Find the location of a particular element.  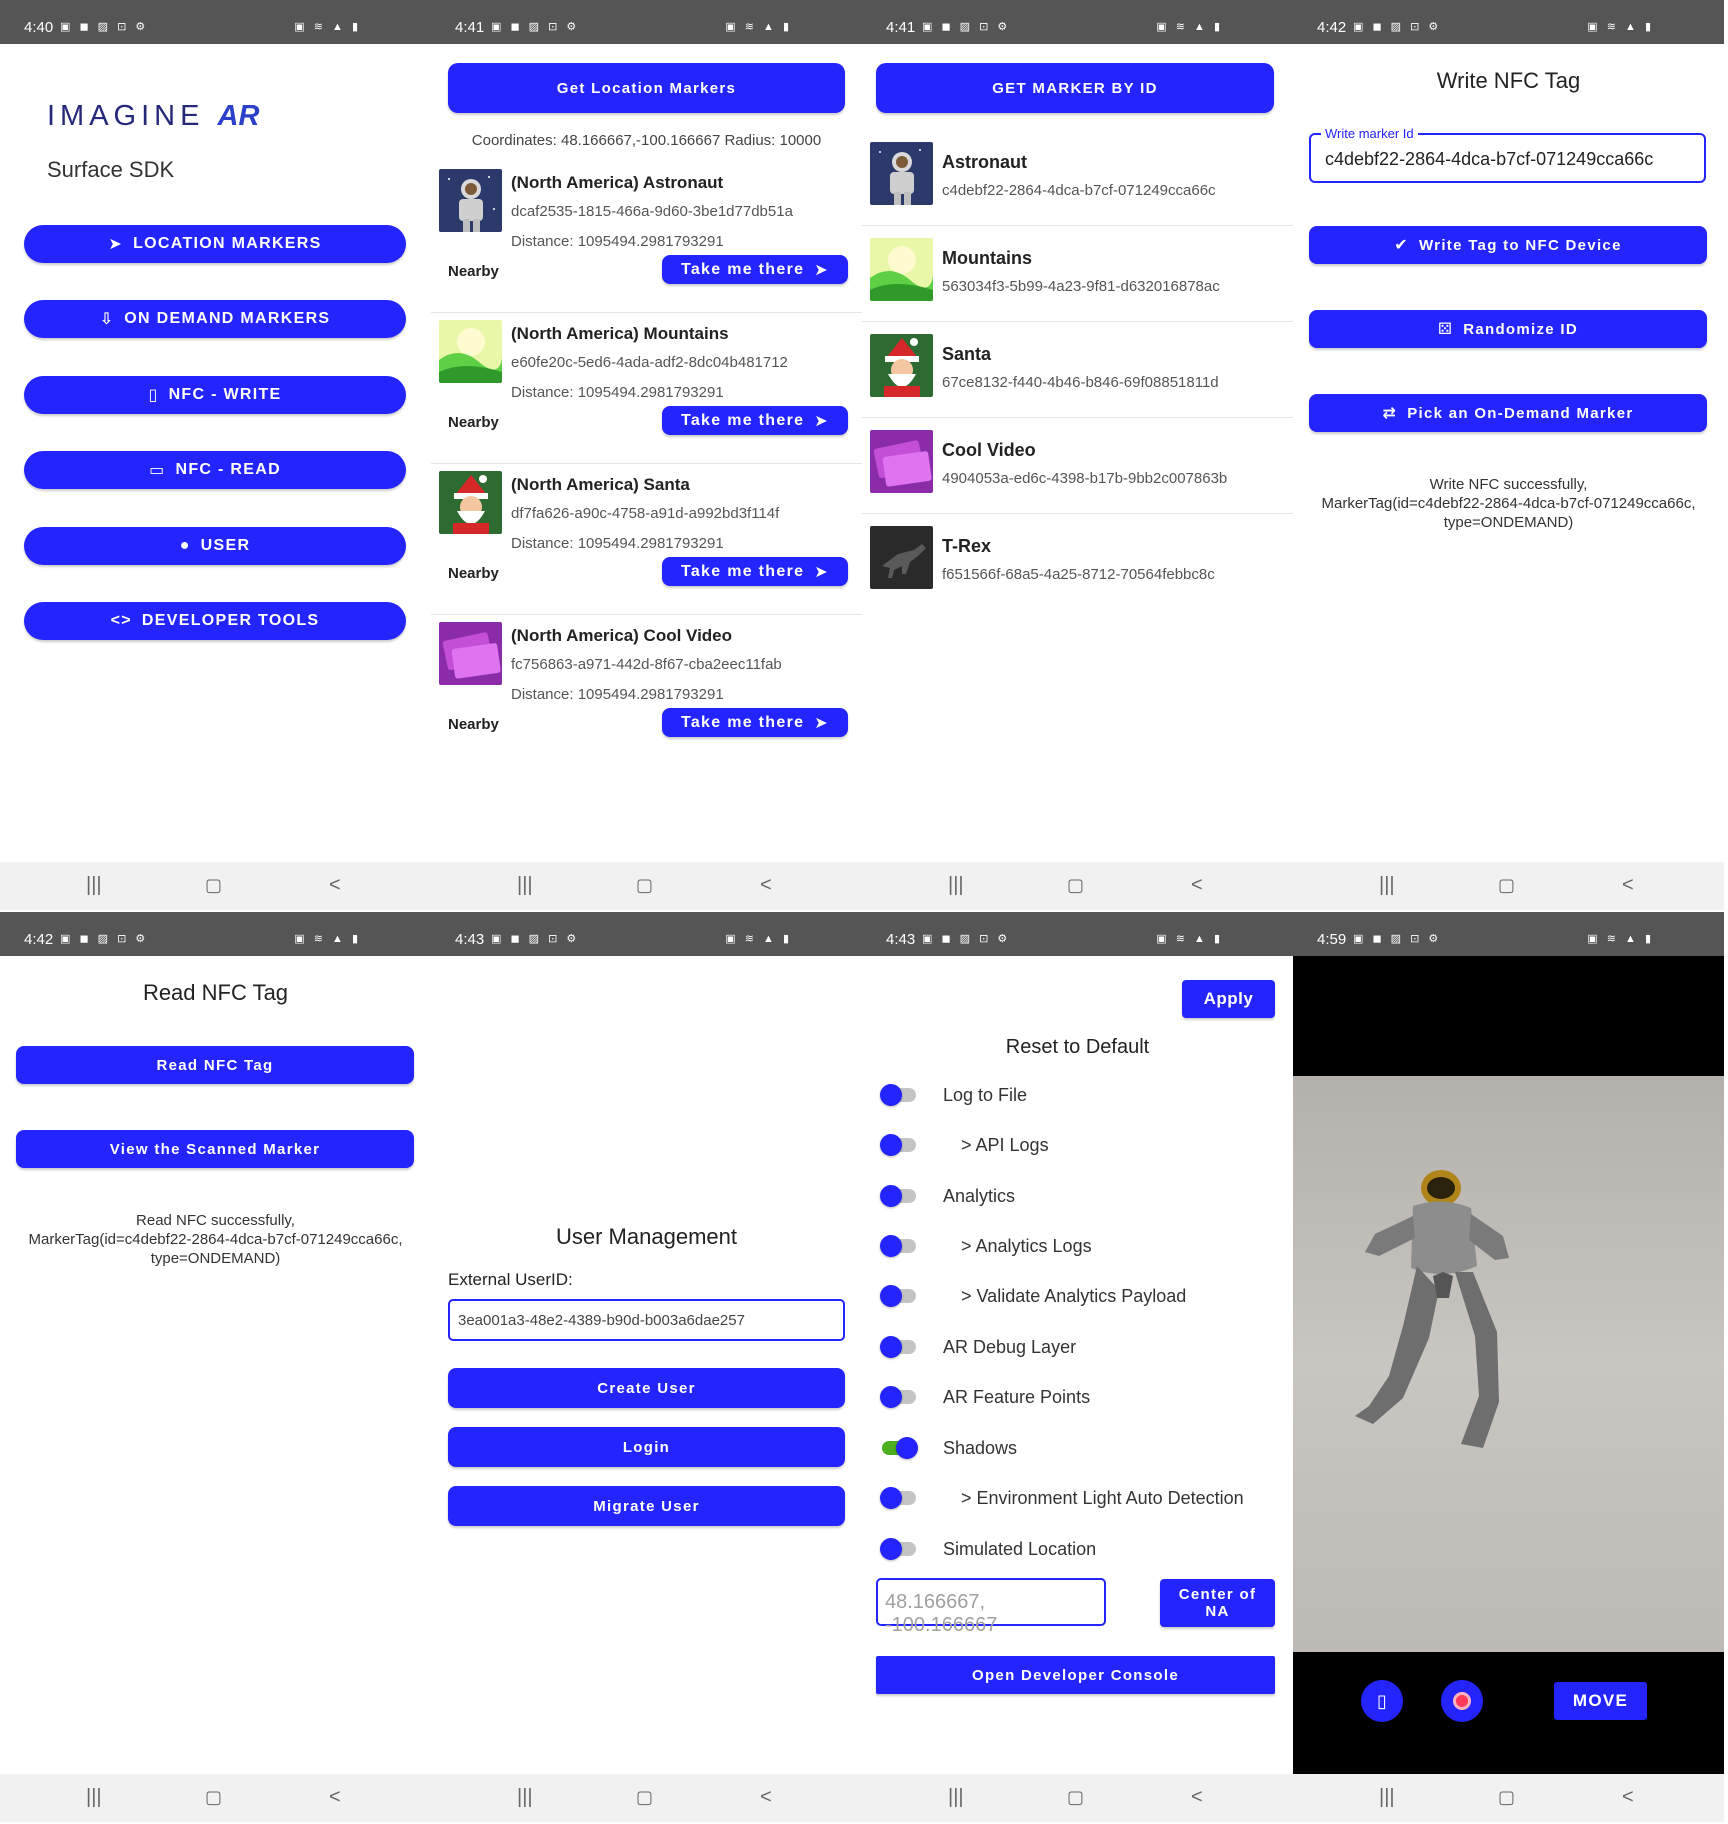

page-title: Read NFC Tag is located at coordinates (215, 992).